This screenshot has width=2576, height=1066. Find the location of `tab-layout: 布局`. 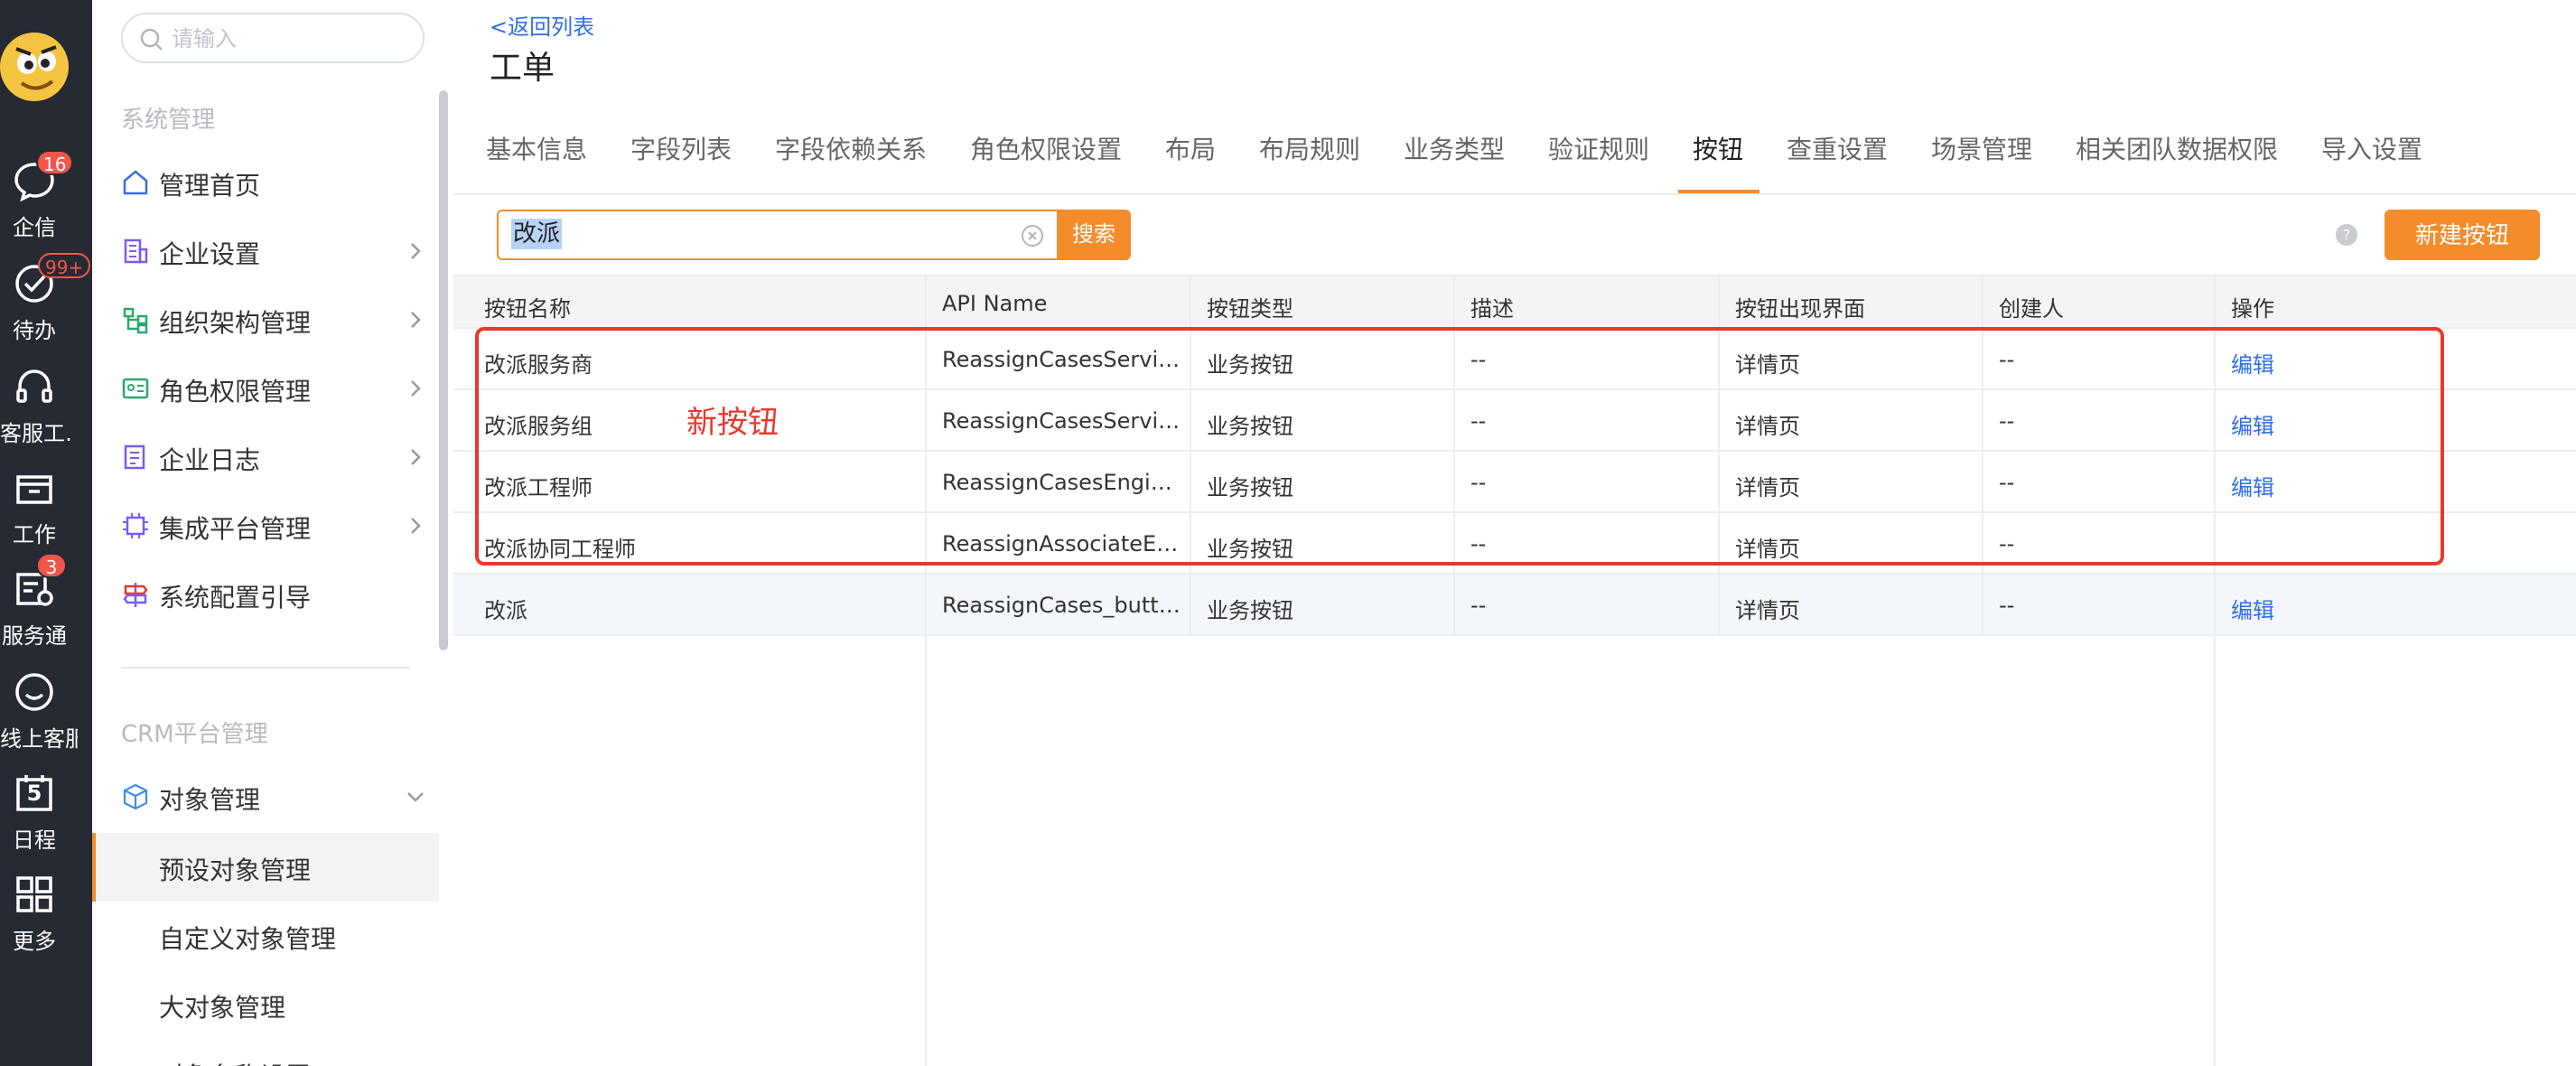

tab-layout: 布局 is located at coordinates (1190, 148).